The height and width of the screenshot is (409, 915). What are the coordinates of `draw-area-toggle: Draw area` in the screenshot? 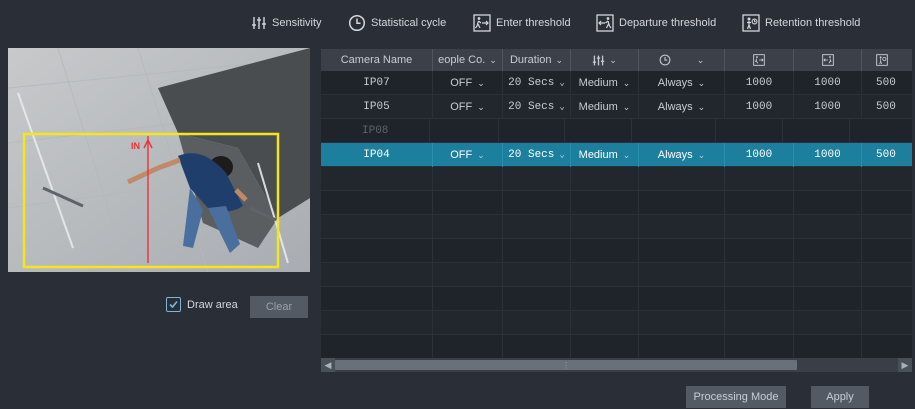 It's located at (202, 304).